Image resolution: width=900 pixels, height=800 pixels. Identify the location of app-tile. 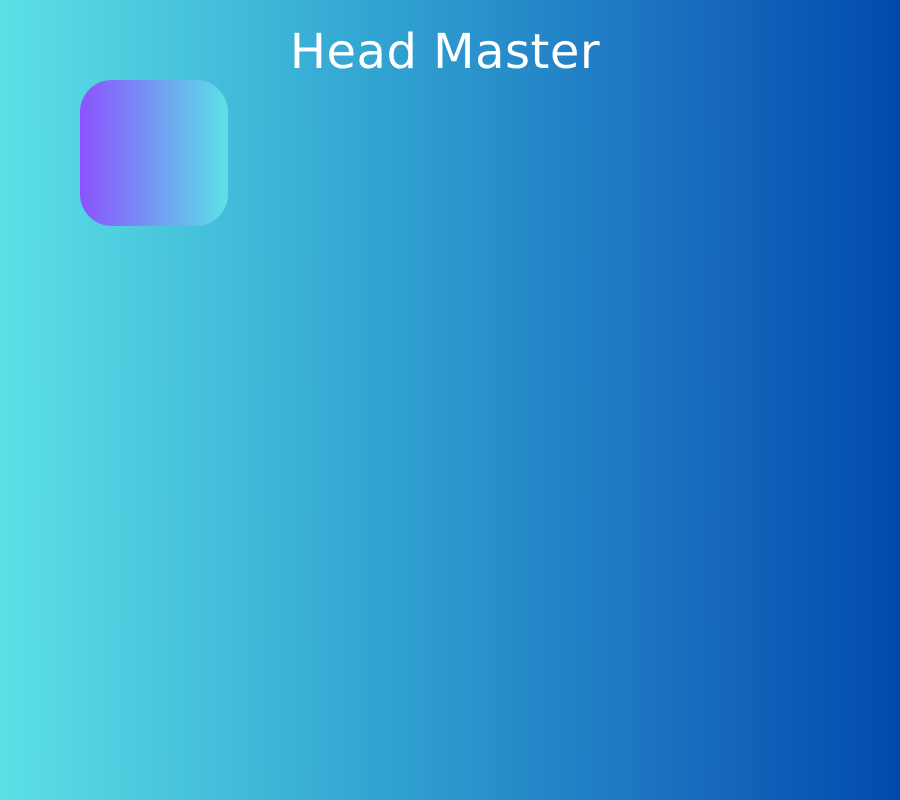
(154, 153).